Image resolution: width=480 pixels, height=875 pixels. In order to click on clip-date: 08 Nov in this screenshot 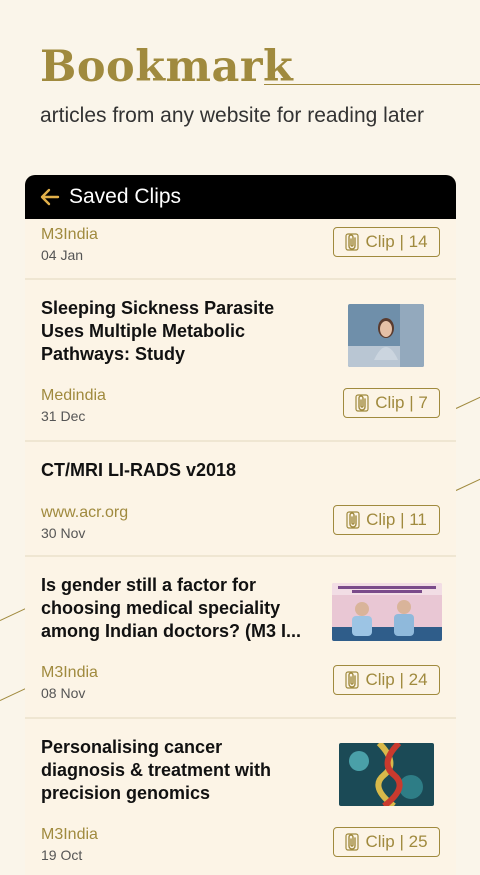, I will do `click(63, 693)`.